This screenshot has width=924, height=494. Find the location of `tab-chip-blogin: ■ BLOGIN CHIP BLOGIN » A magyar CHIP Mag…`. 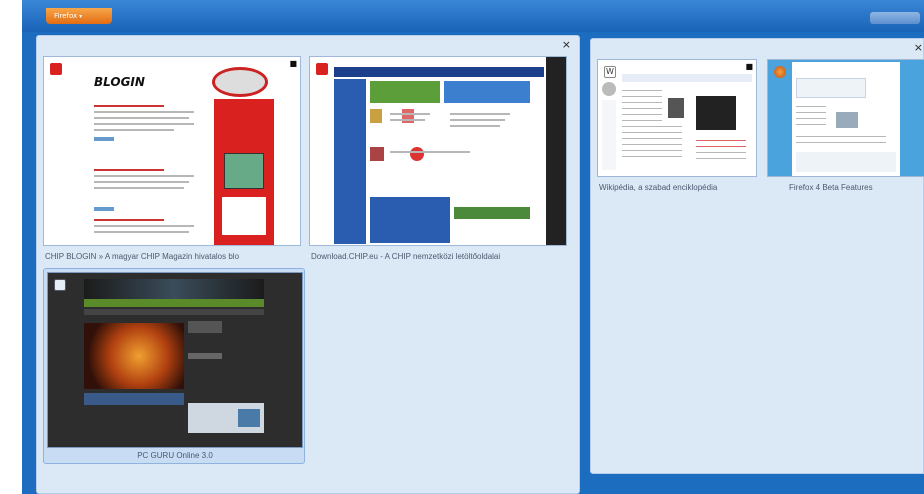

tab-chip-blogin: ■ BLOGIN CHIP BLOGIN » A magyar CHIP Mag… is located at coordinates (172, 172).